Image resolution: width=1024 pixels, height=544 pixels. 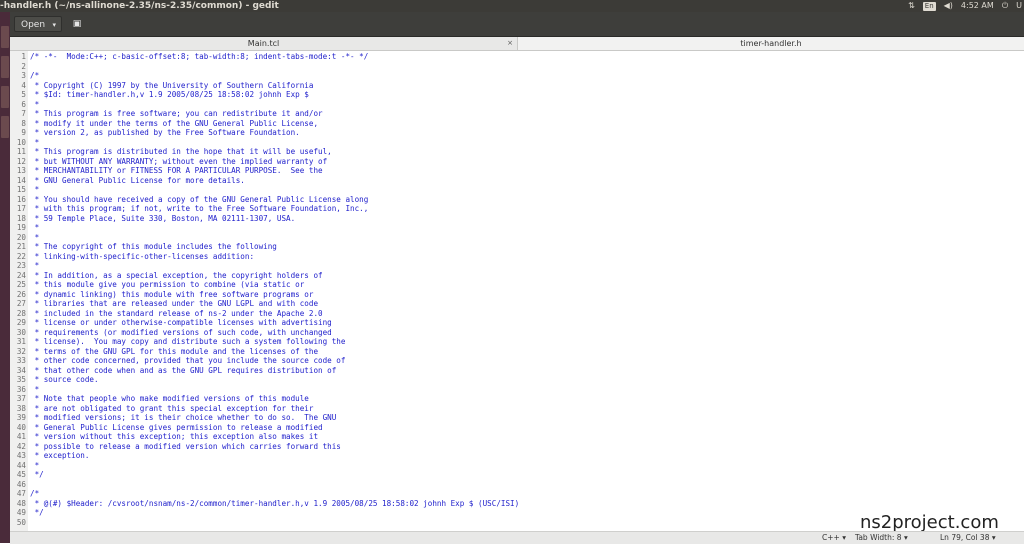 What do you see at coordinates (77, 24) in the screenshot?
I see `save-icon: ▣` at bounding box center [77, 24].